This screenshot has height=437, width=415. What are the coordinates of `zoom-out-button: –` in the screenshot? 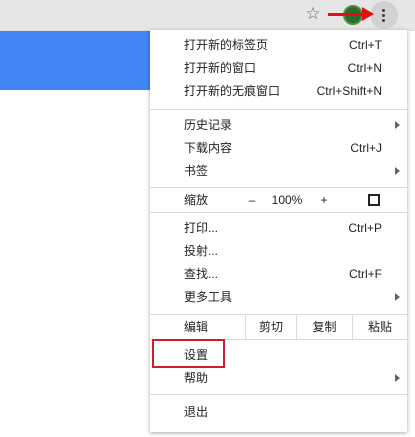 It's located at (252, 200).